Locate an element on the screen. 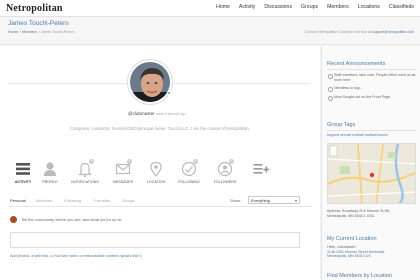  avatar is located at coordinates (150, 82).